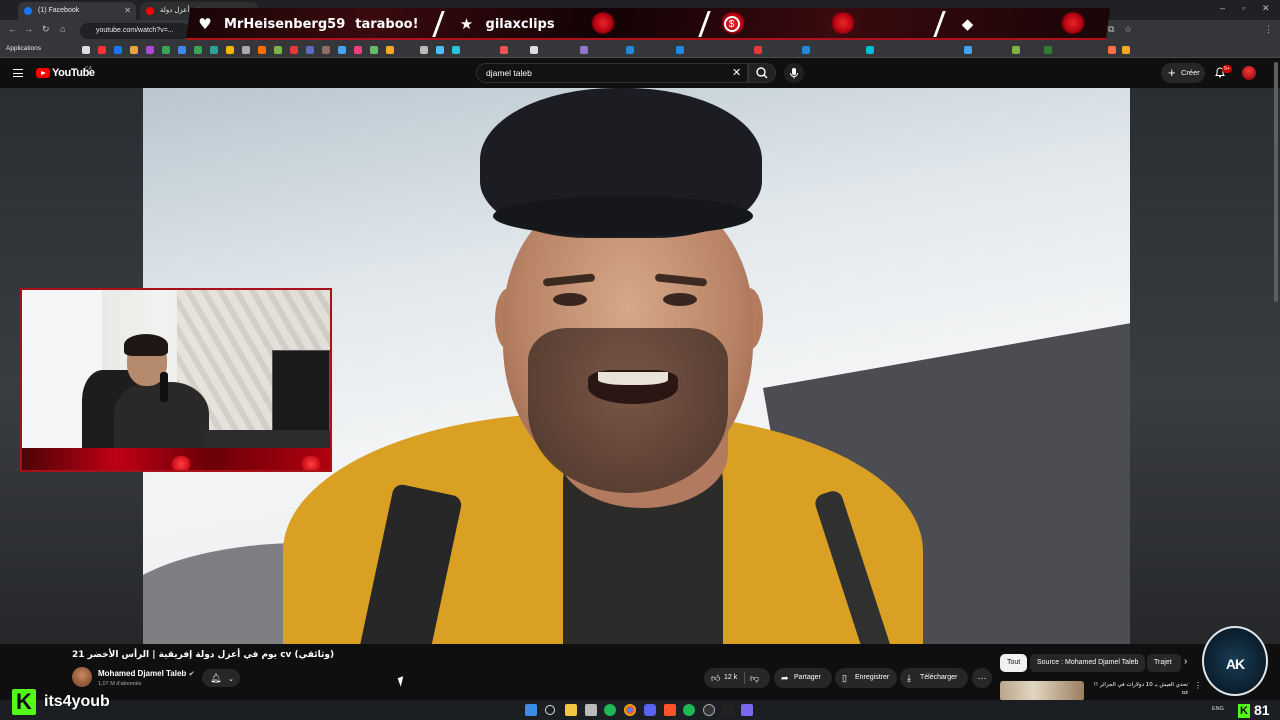  What do you see at coordinates (650, 710) in the screenshot?
I see `discord-icon` at bounding box center [650, 710].